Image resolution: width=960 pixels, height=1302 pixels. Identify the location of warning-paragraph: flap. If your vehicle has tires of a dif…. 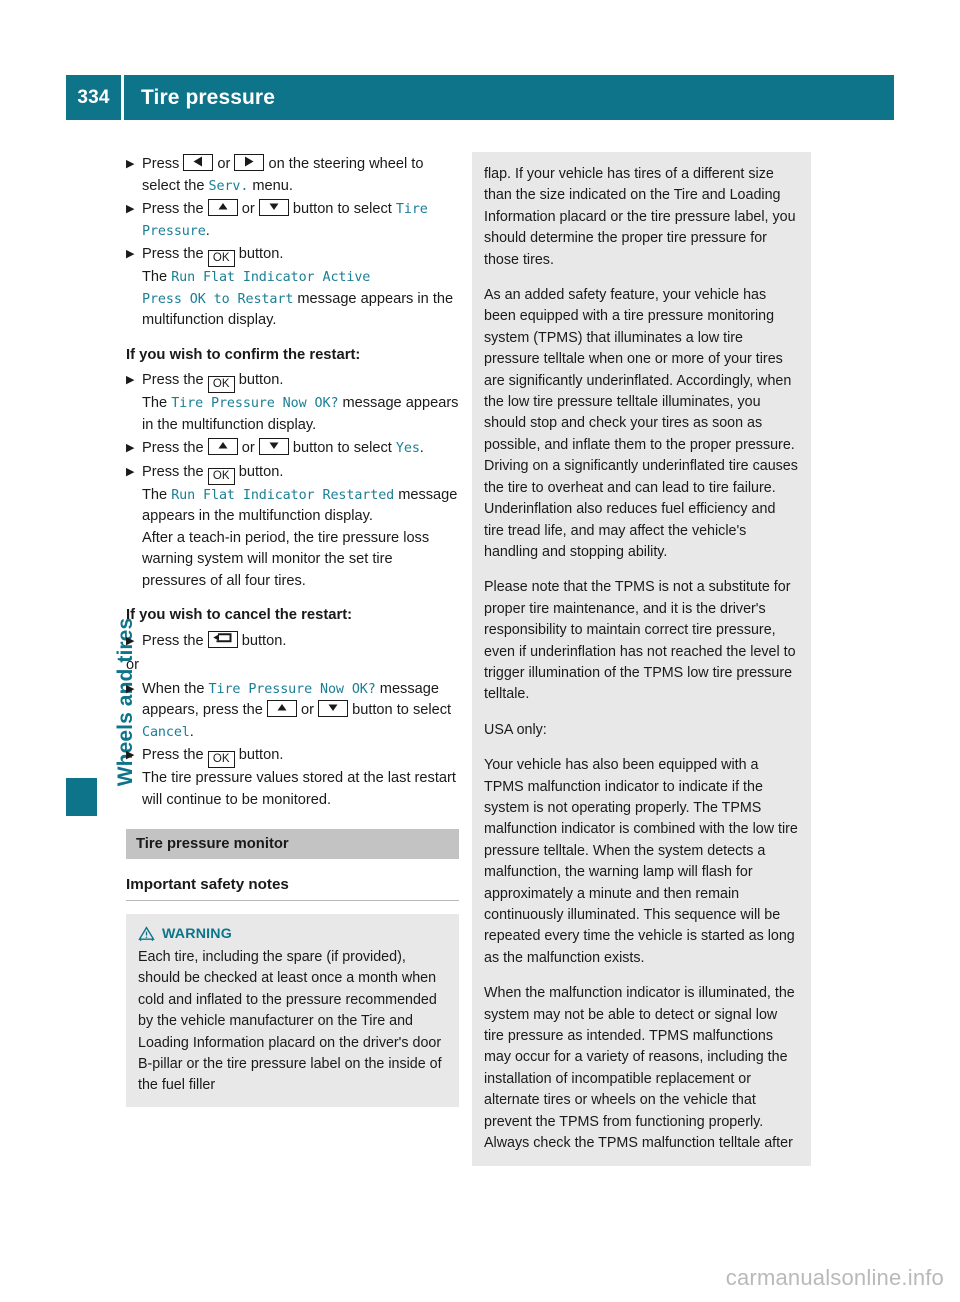
(640, 217).